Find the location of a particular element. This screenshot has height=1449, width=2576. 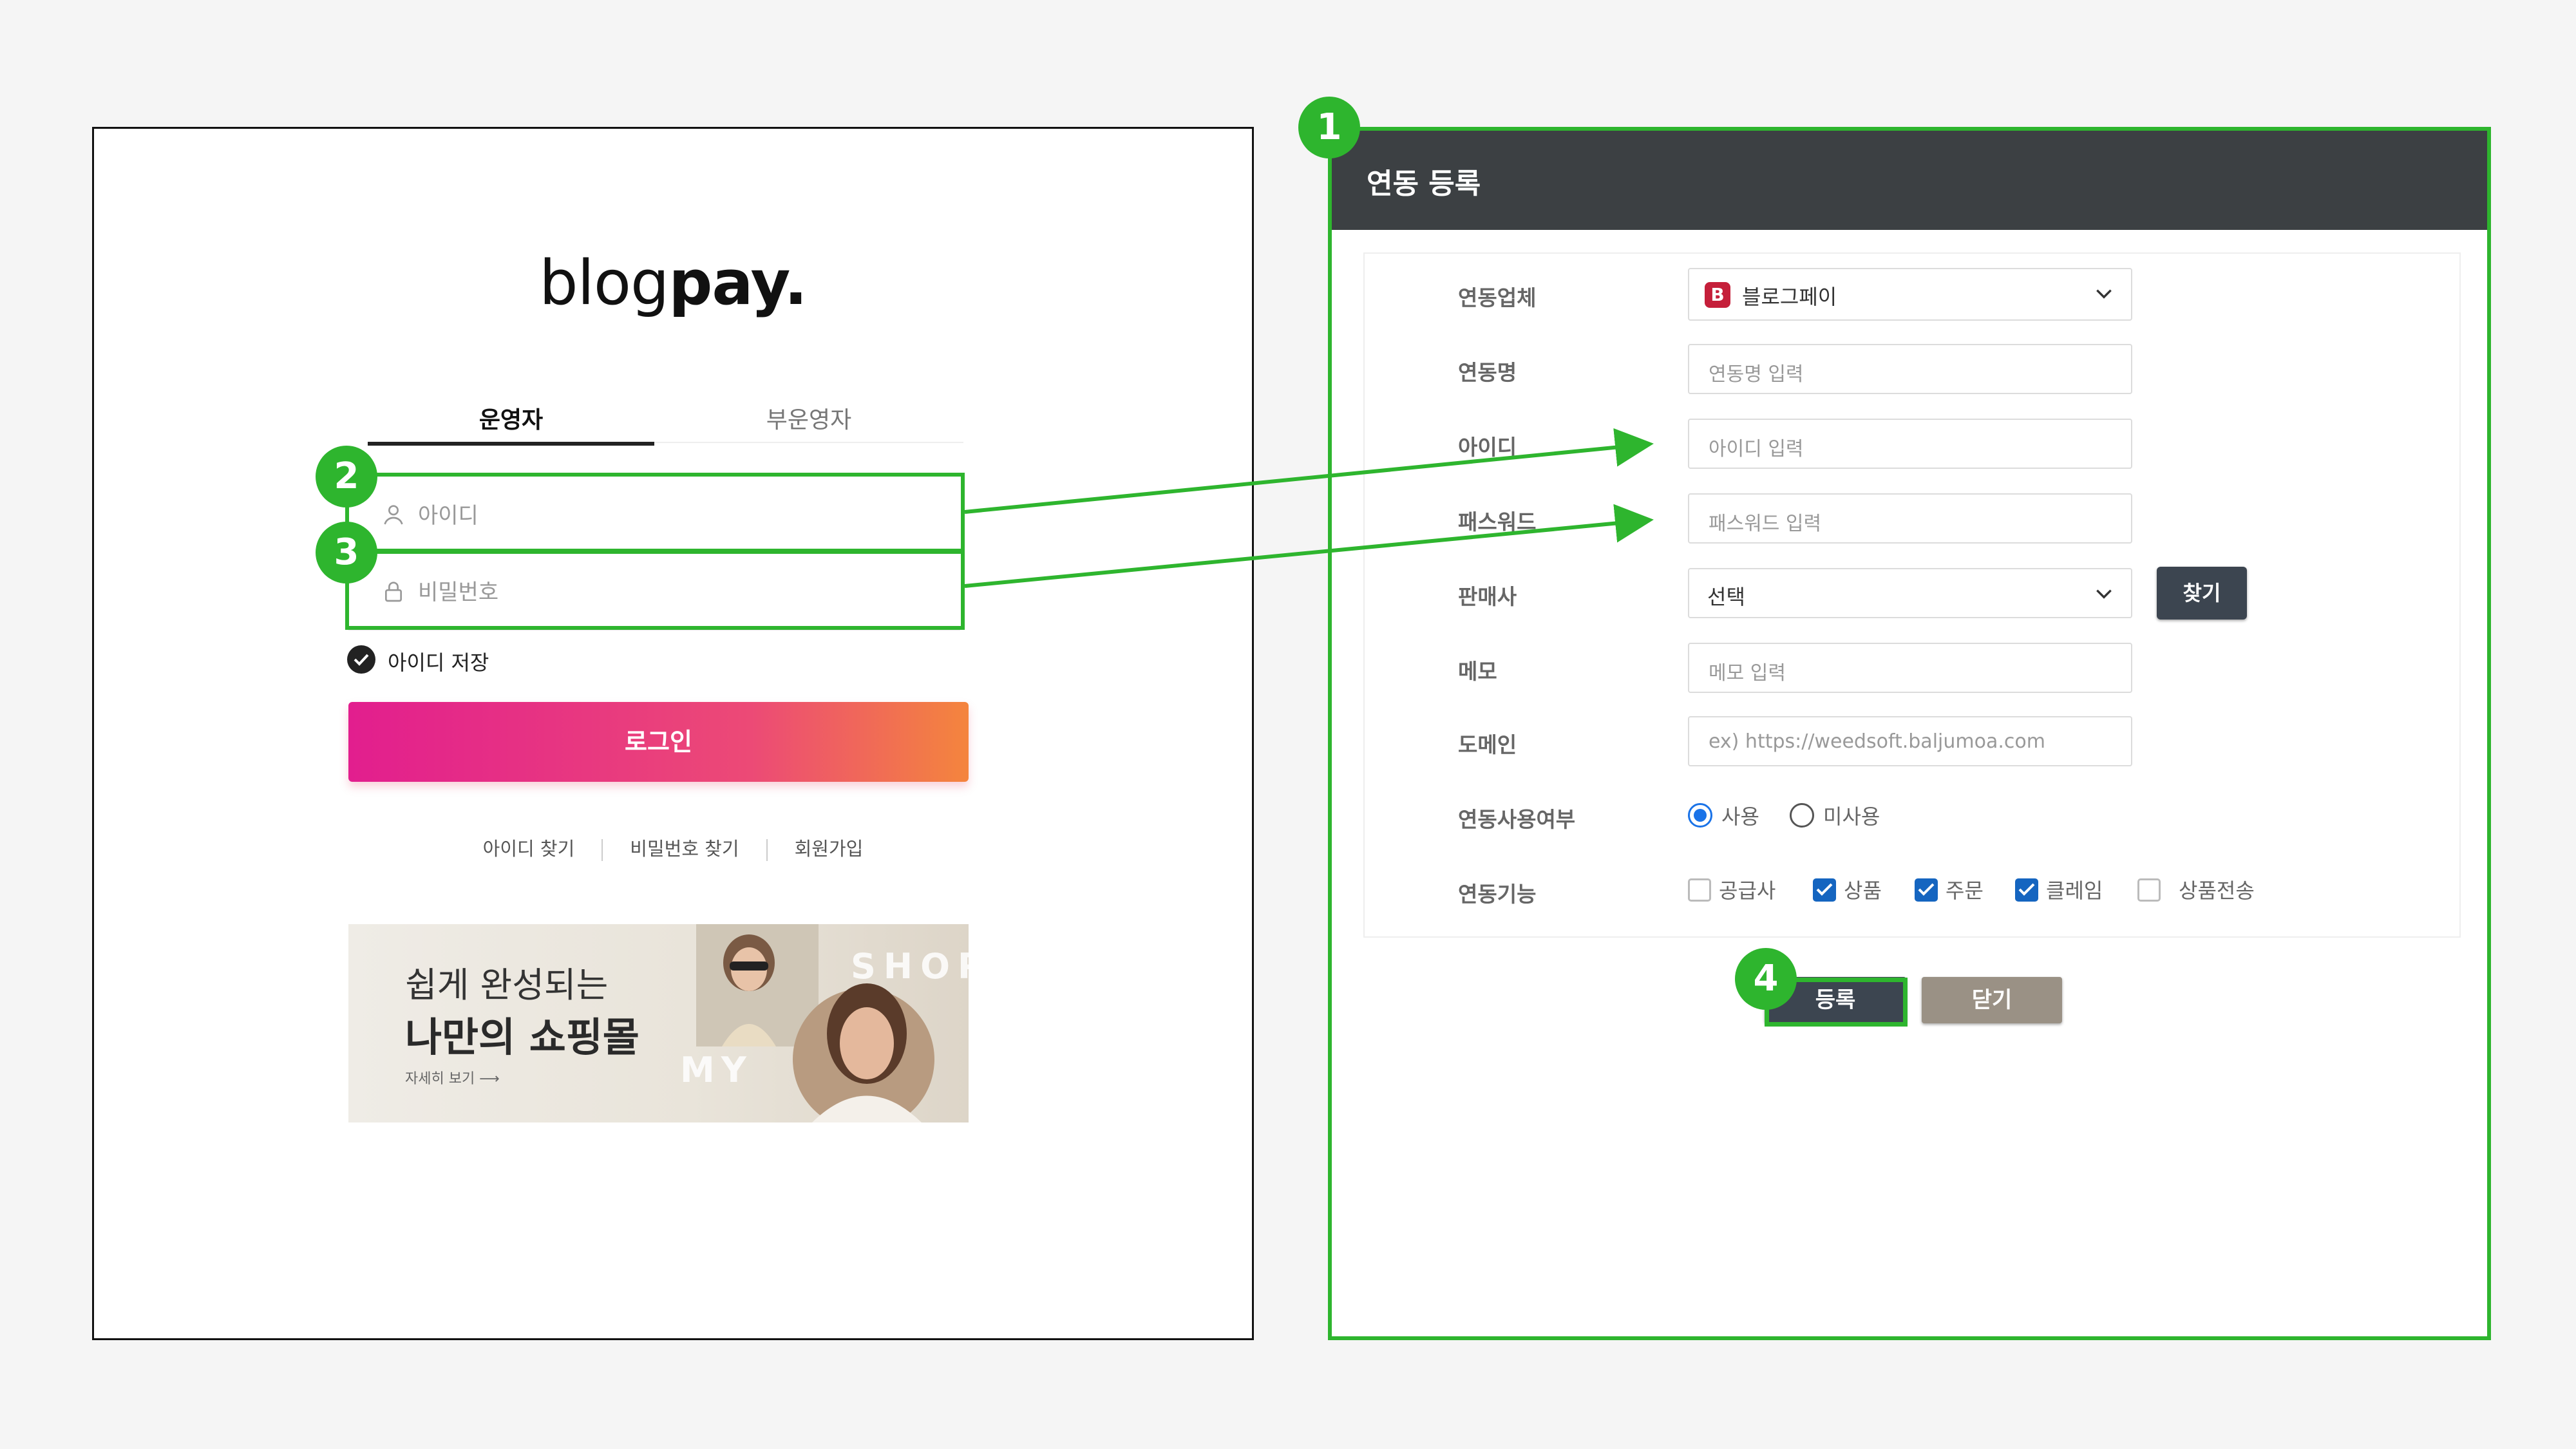

arrow-password-link is located at coordinates (1309, 546).